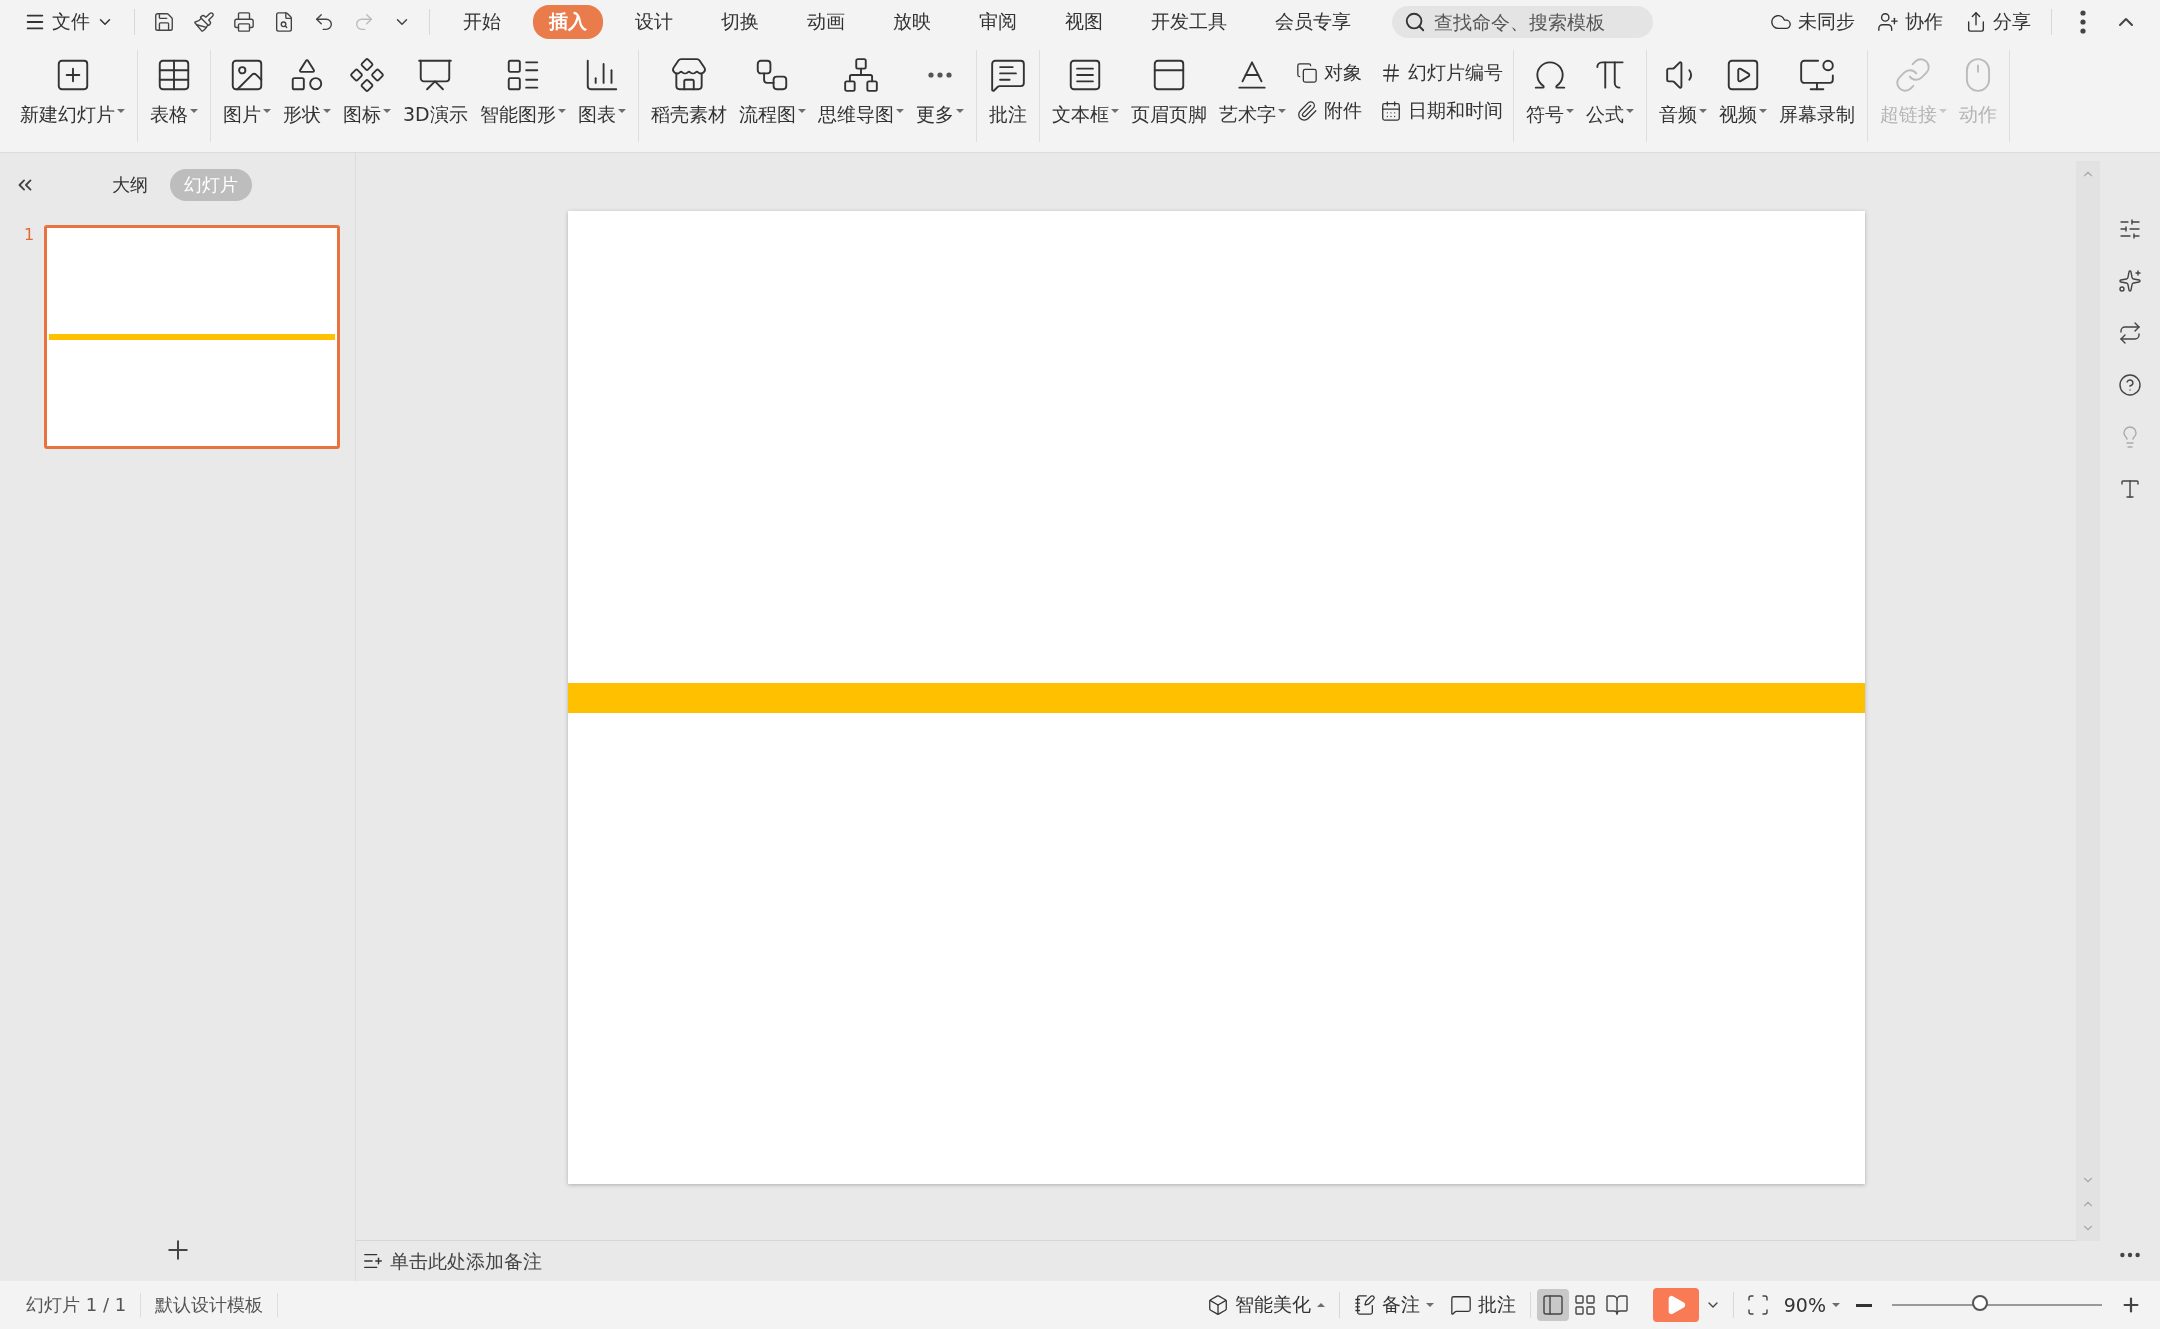 The width and height of the screenshot is (2160, 1329). Describe the element at coordinates (1328, 111) in the screenshot. I see `ribbon-button: 附件` at that location.